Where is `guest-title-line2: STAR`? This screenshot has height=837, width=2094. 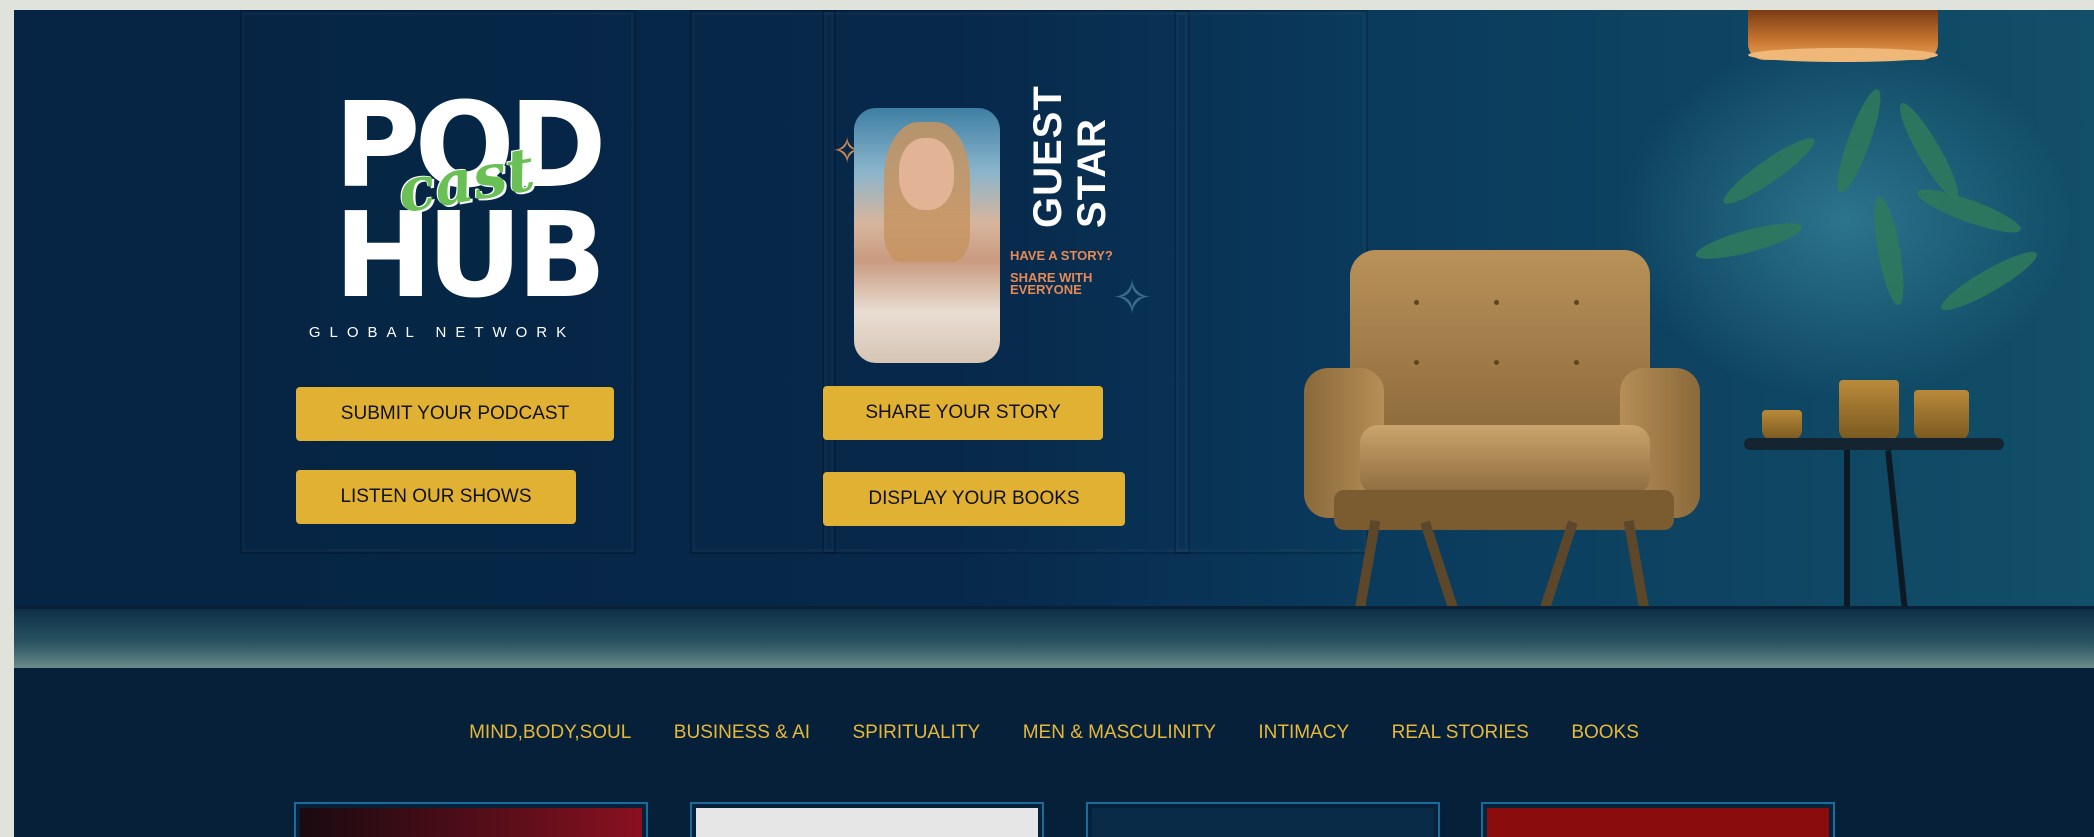 guest-title-line2: STAR is located at coordinates (1092, 173).